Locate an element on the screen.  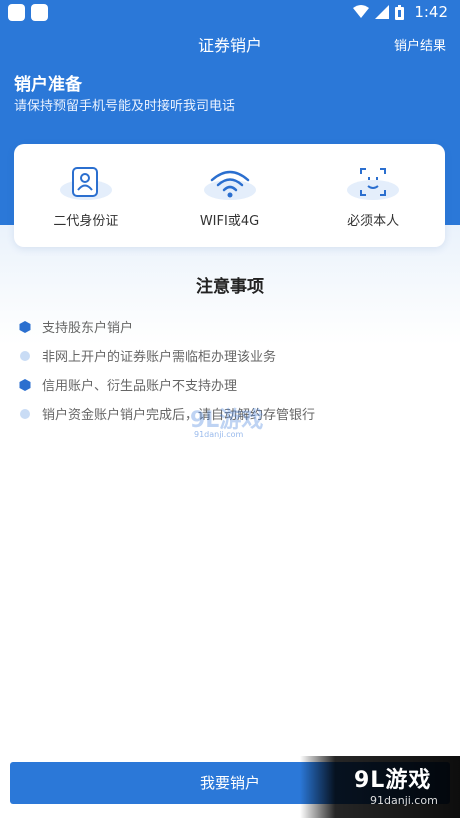
notice-text: 非网上开户的证券账户需临柜办理该业务 is located at coordinates (159, 357).